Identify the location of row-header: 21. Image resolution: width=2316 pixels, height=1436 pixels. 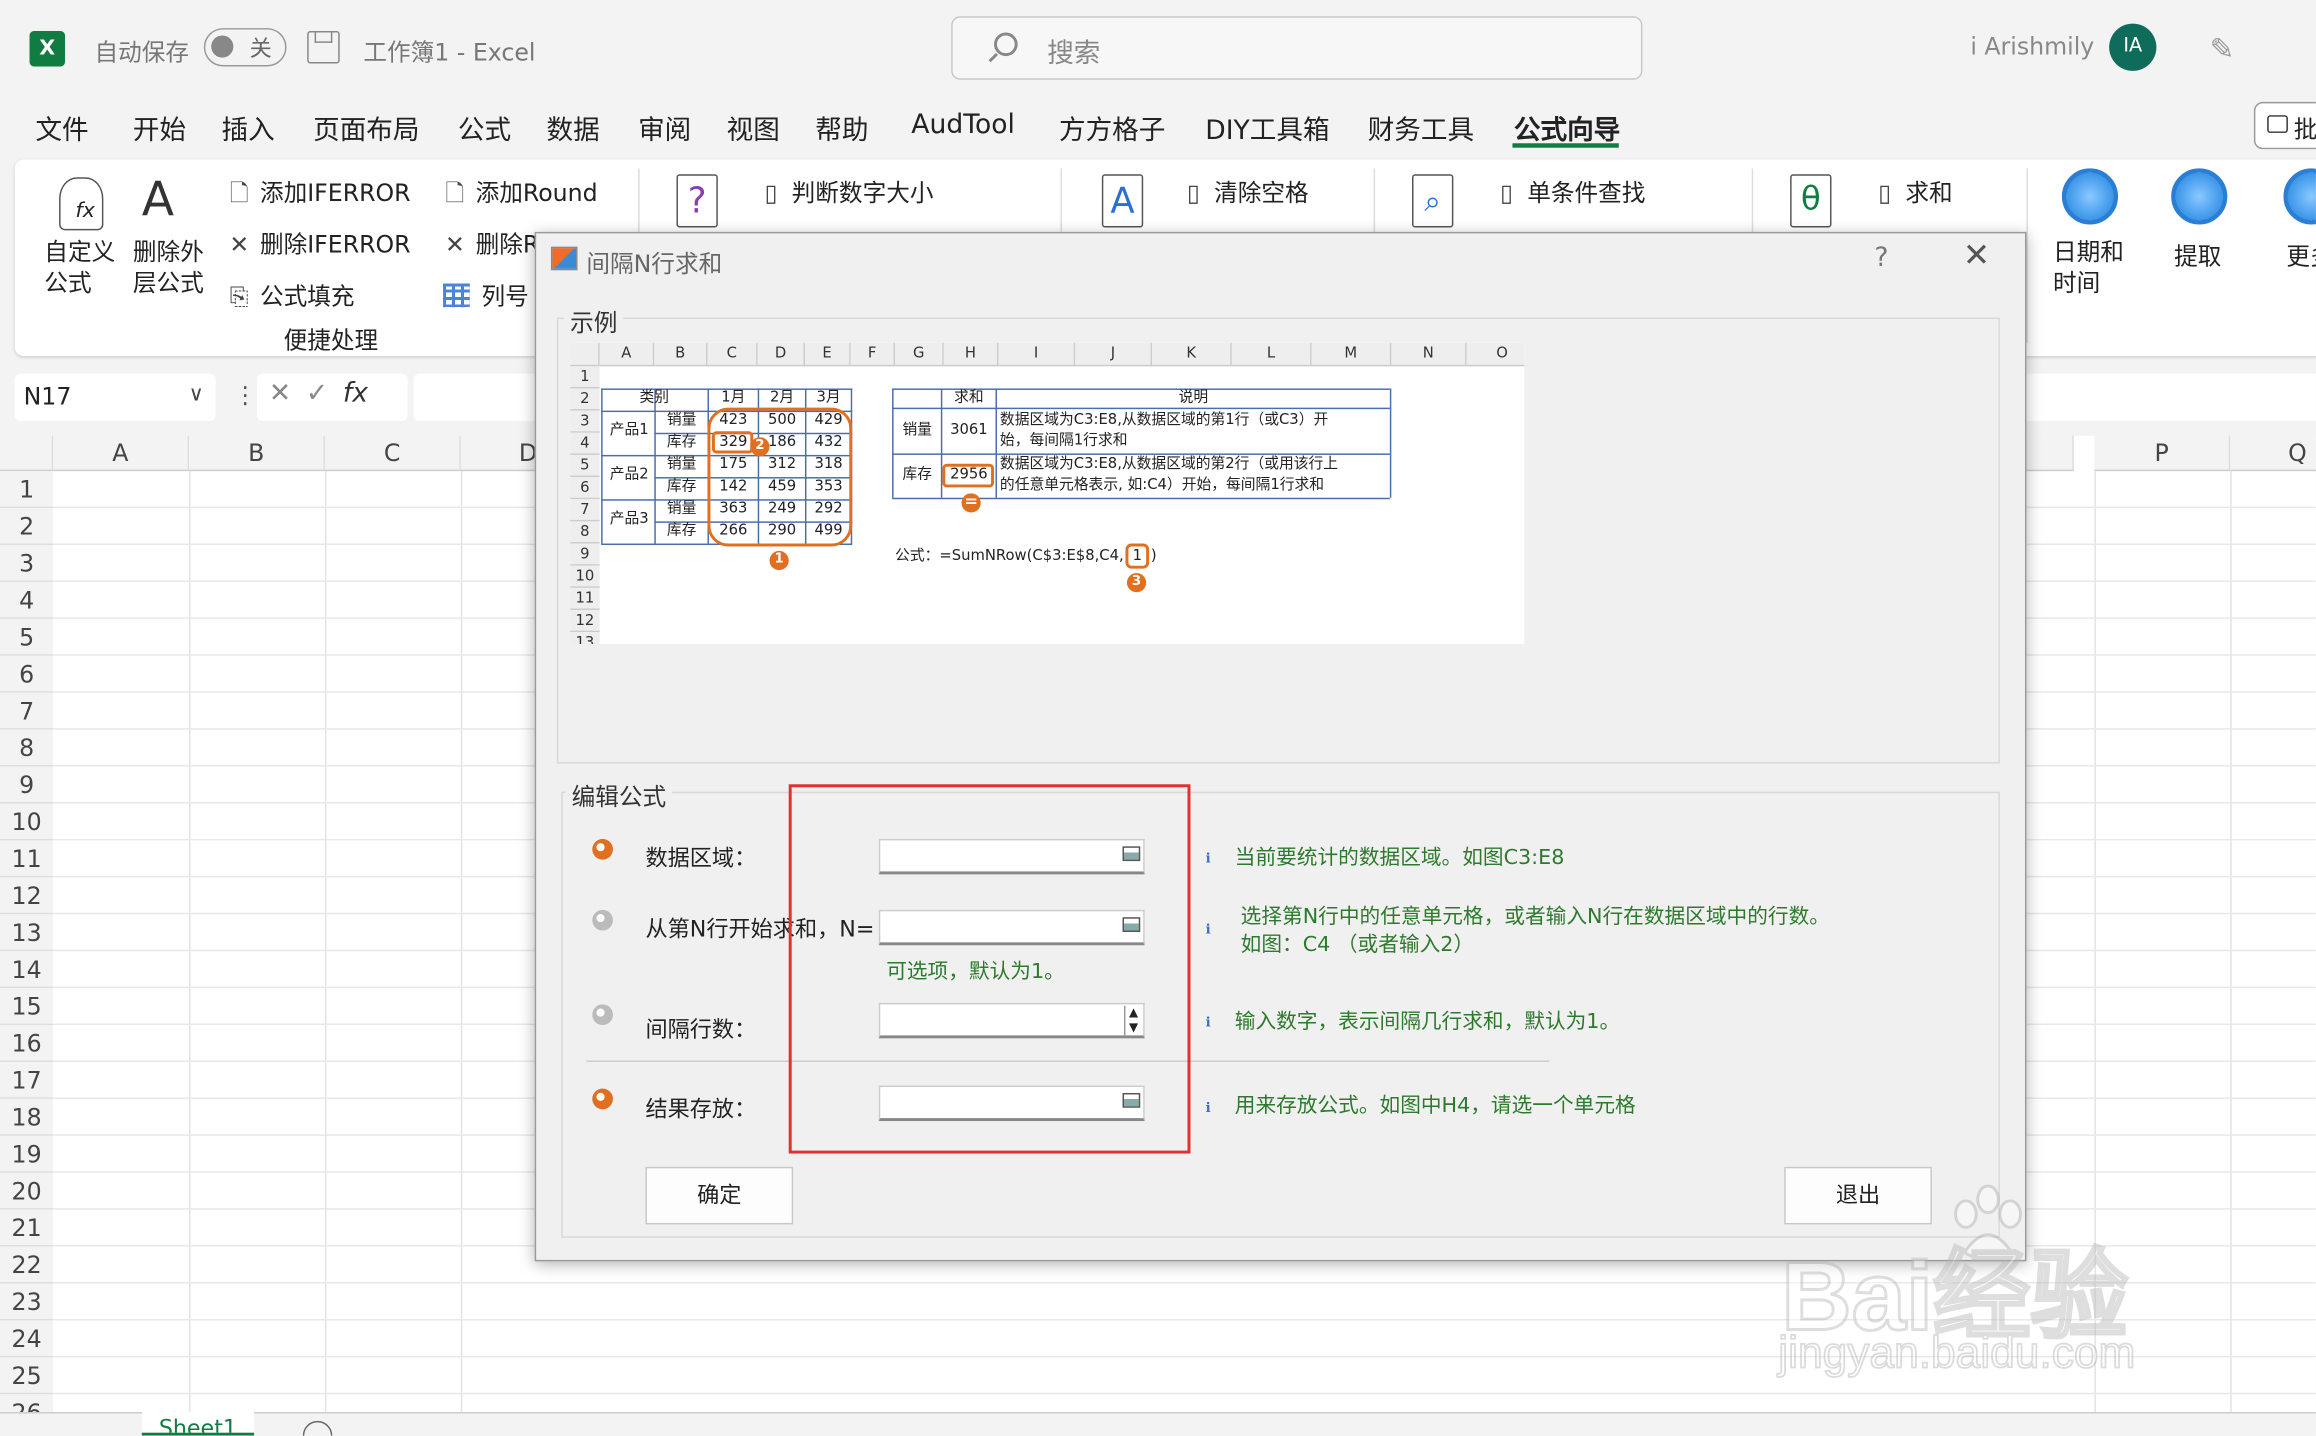
(27, 1228).